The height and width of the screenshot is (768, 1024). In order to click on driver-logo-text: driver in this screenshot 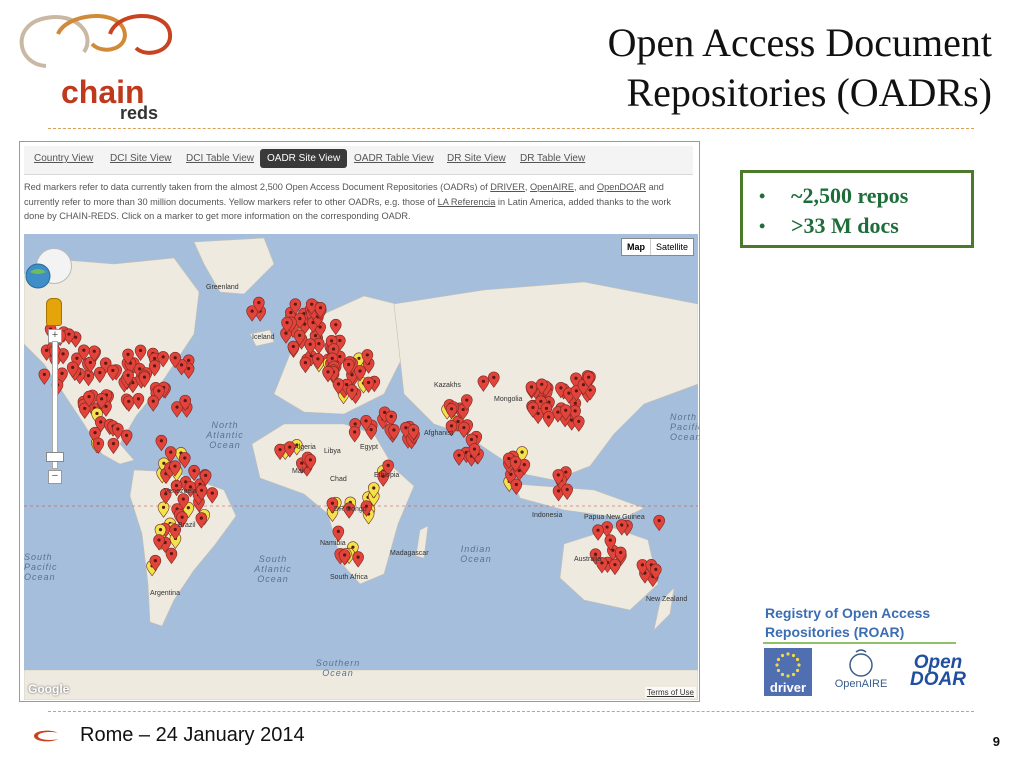, I will do `click(788, 687)`.